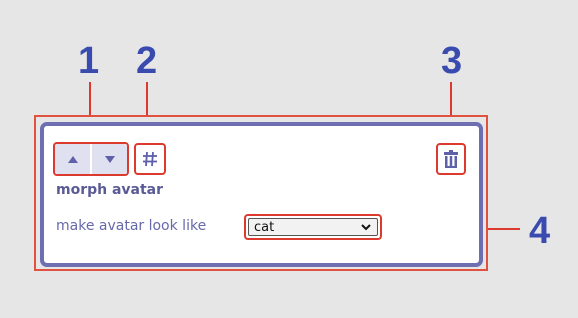 The image size is (578, 318). I want to click on chevron-down-icon, so click(366, 227).